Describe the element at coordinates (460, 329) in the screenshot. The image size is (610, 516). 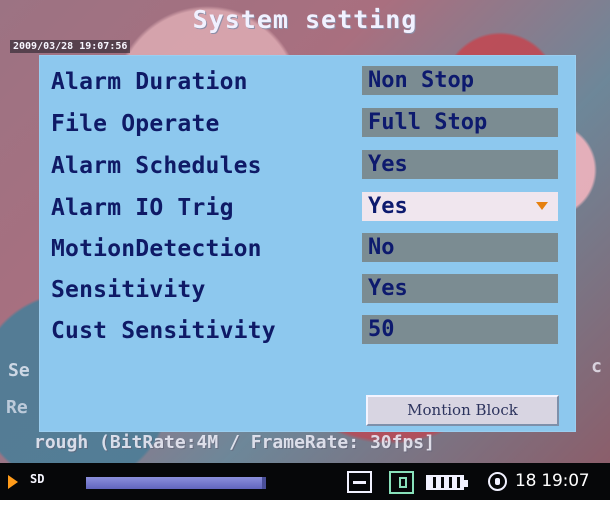
I see `cust-sensitivity-field: 50` at that location.